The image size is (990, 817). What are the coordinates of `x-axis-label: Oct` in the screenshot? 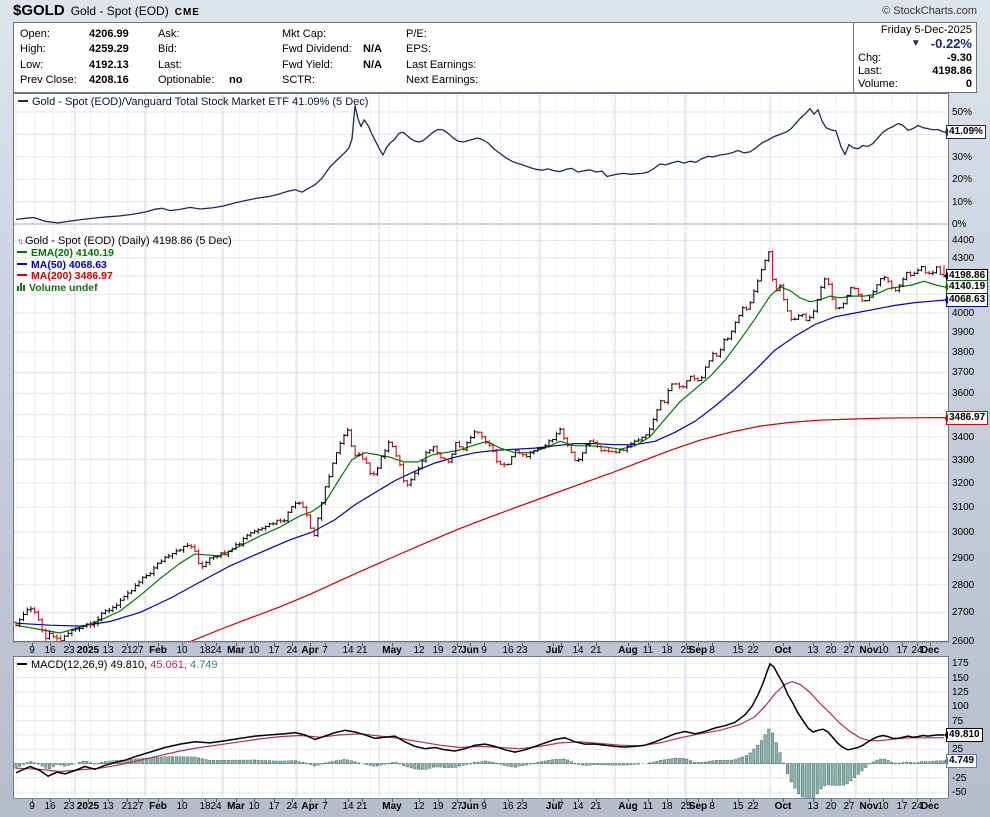 It's located at (783, 806).